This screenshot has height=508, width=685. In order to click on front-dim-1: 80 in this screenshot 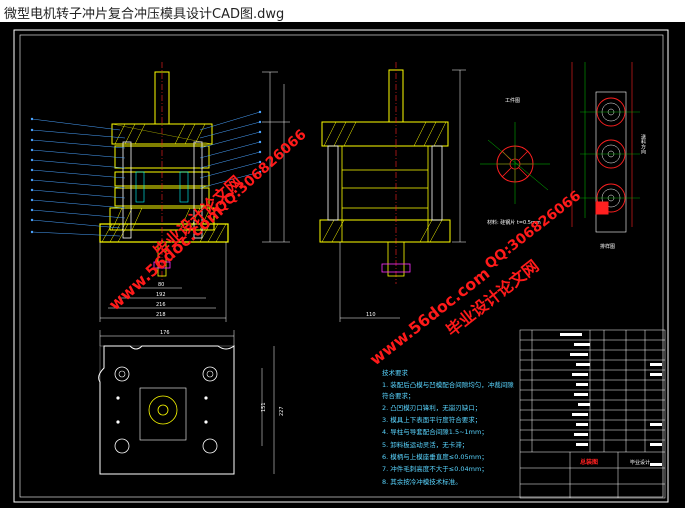, I will do `click(161, 285)`.